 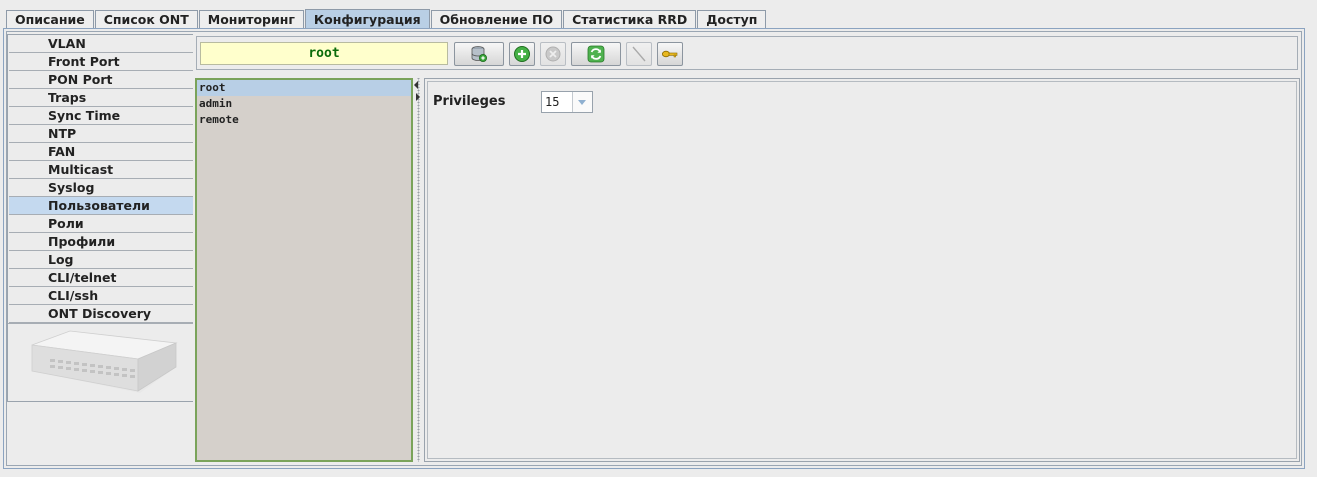 I want to click on database-icon, so click(x=479, y=54).